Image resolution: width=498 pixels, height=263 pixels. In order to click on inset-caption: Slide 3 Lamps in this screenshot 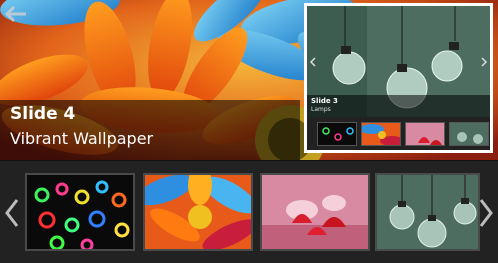, I will do `click(398, 106)`.